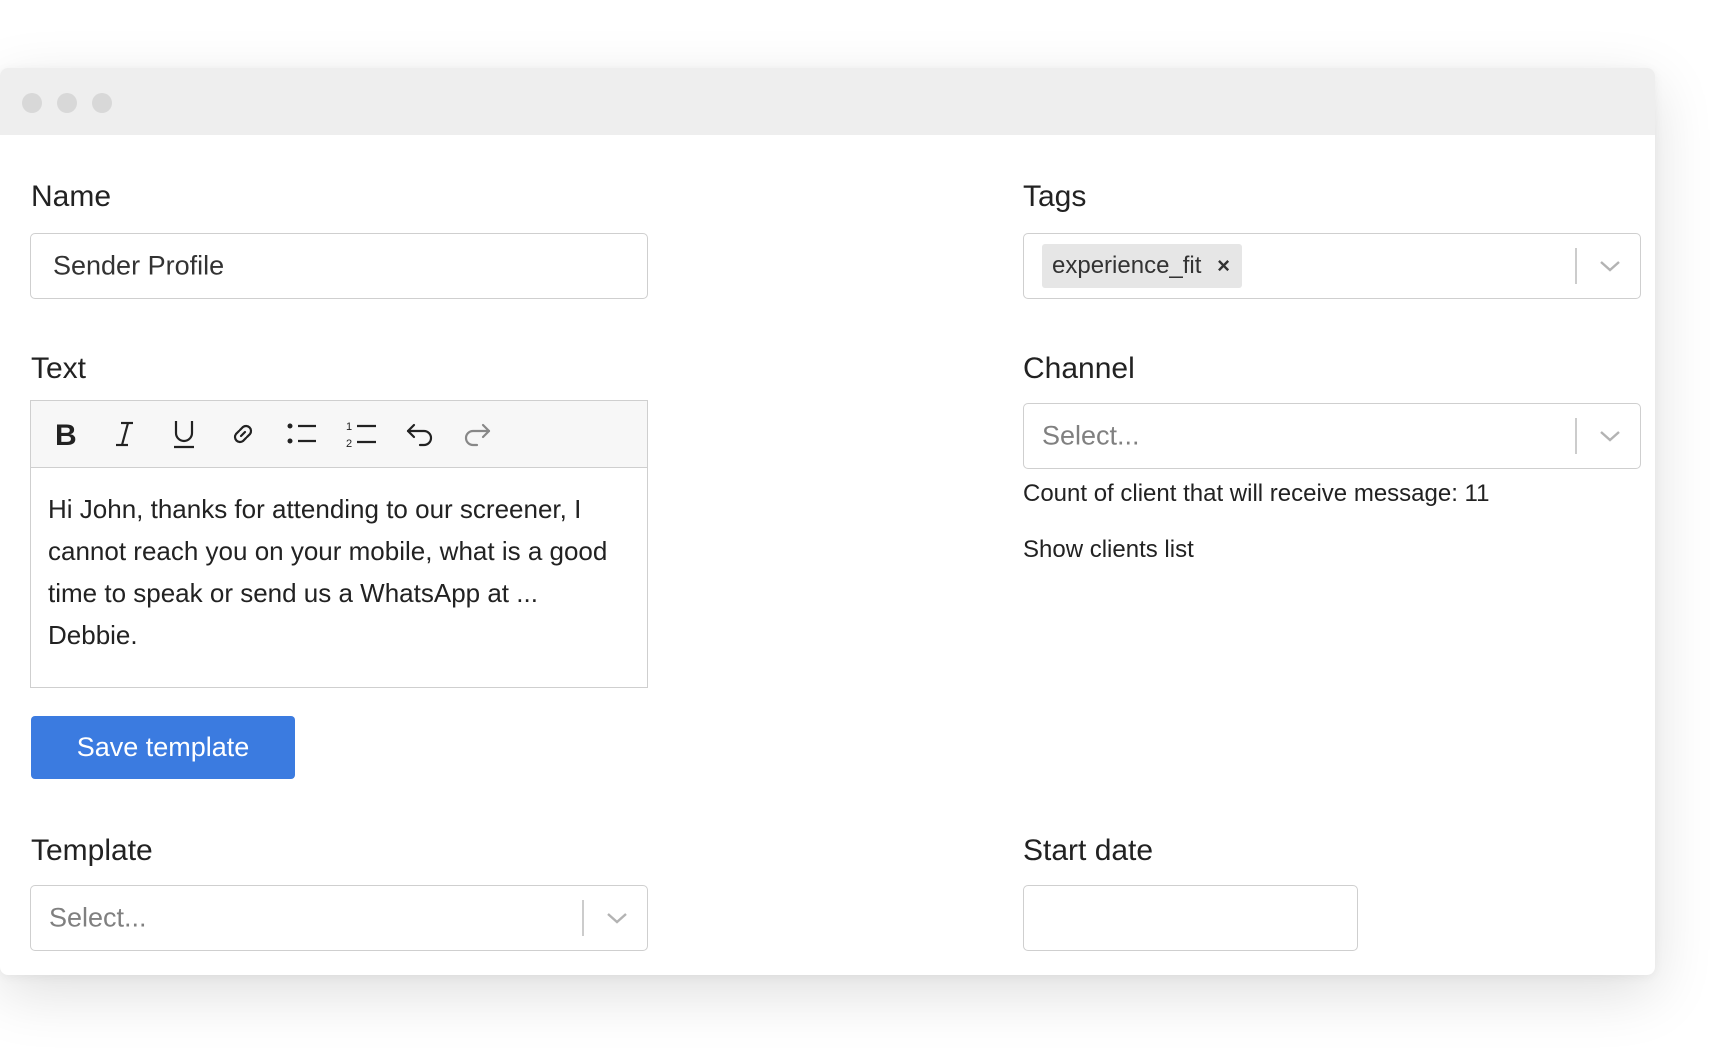 This screenshot has height=1062, width=1714. I want to click on tags-label: Tags, so click(1055, 196).